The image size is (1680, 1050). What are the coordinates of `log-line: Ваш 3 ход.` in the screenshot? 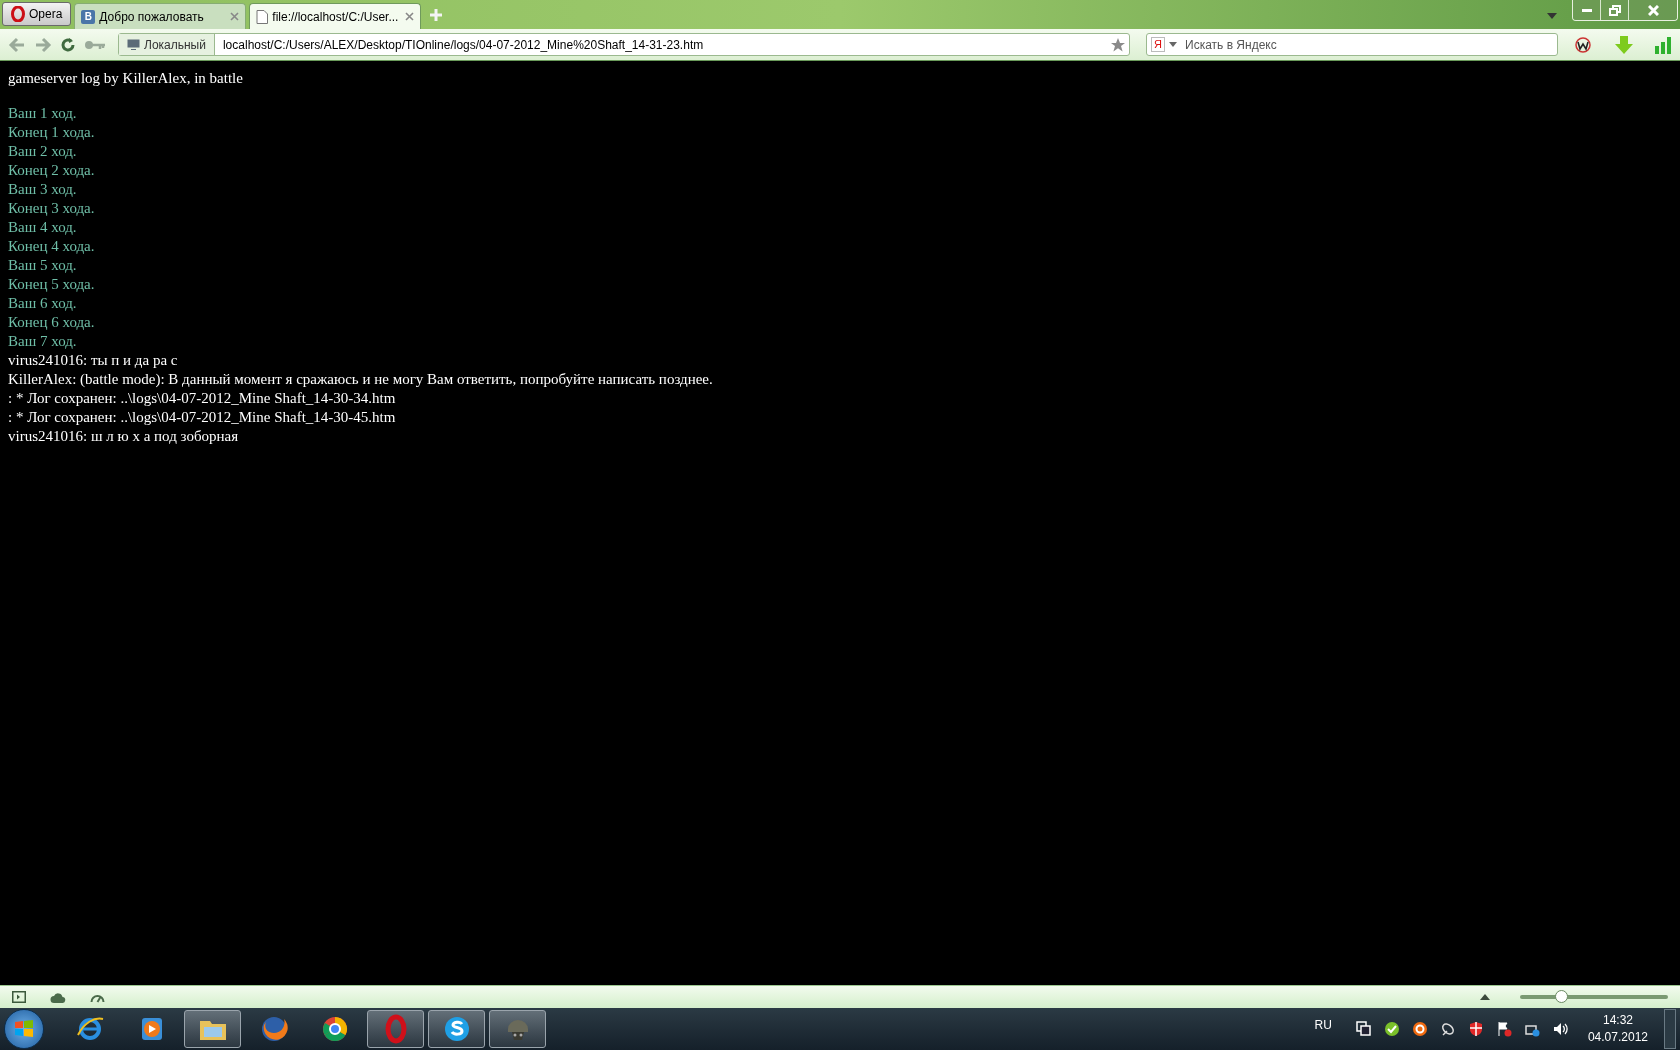 It's located at (42, 189).